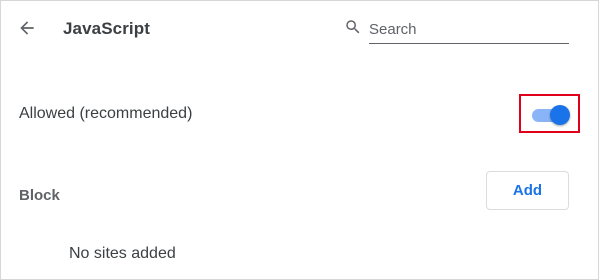 Image resolution: width=599 pixels, height=280 pixels. I want to click on add-button: Add, so click(527, 190).